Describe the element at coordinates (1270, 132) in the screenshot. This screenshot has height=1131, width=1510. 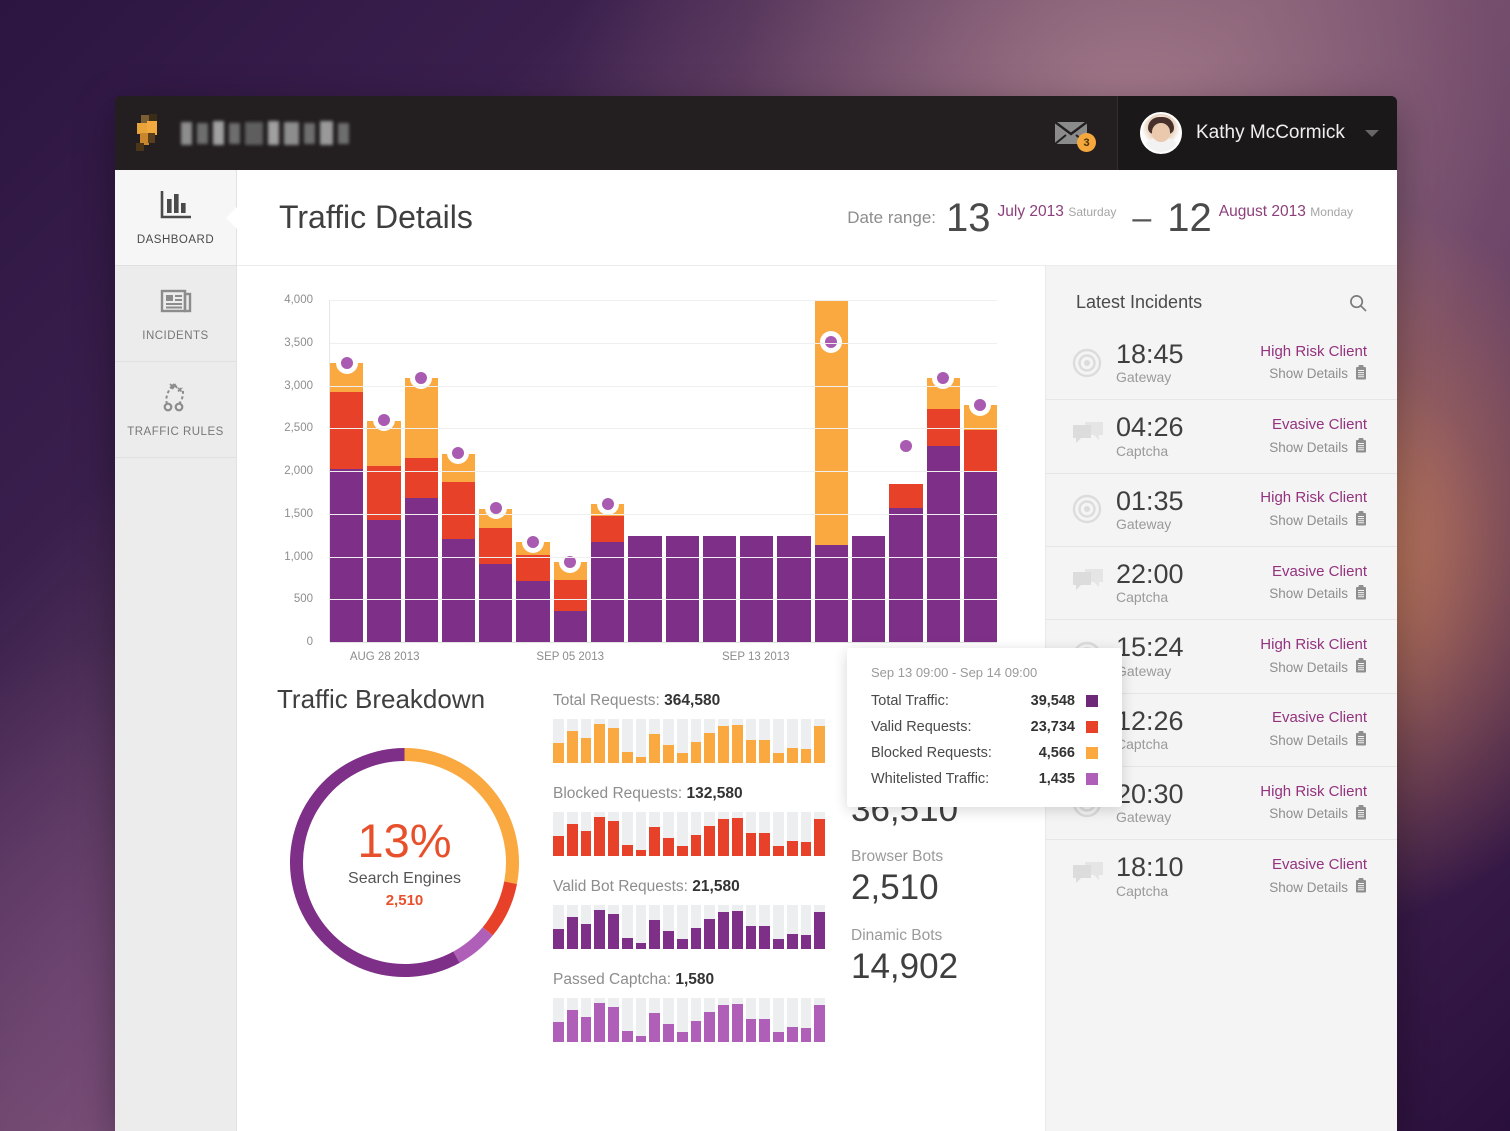
I see `user-name: Kathy McCormick` at that location.